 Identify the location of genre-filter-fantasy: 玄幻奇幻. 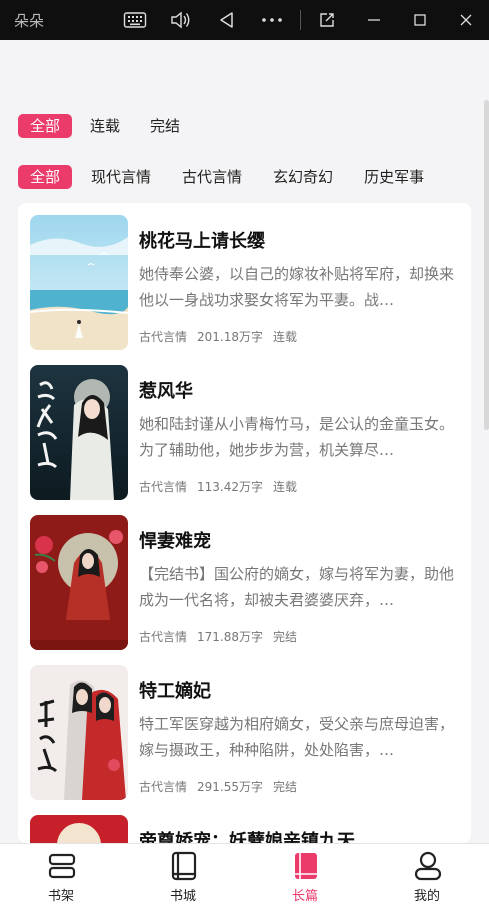
(303, 177).